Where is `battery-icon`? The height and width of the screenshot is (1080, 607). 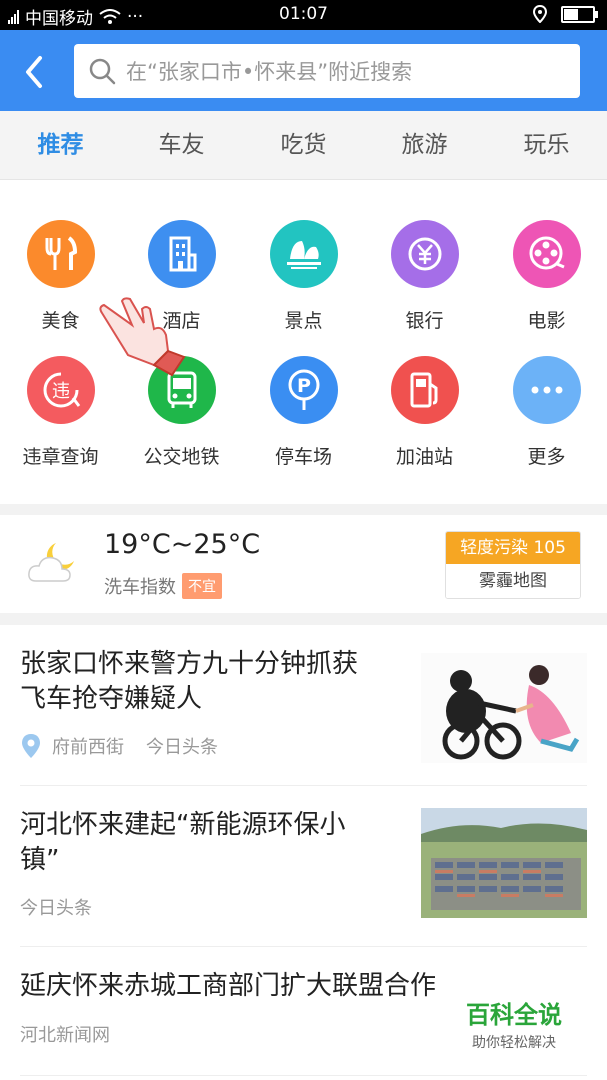
battery-icon is located at coordinates (579, 14).